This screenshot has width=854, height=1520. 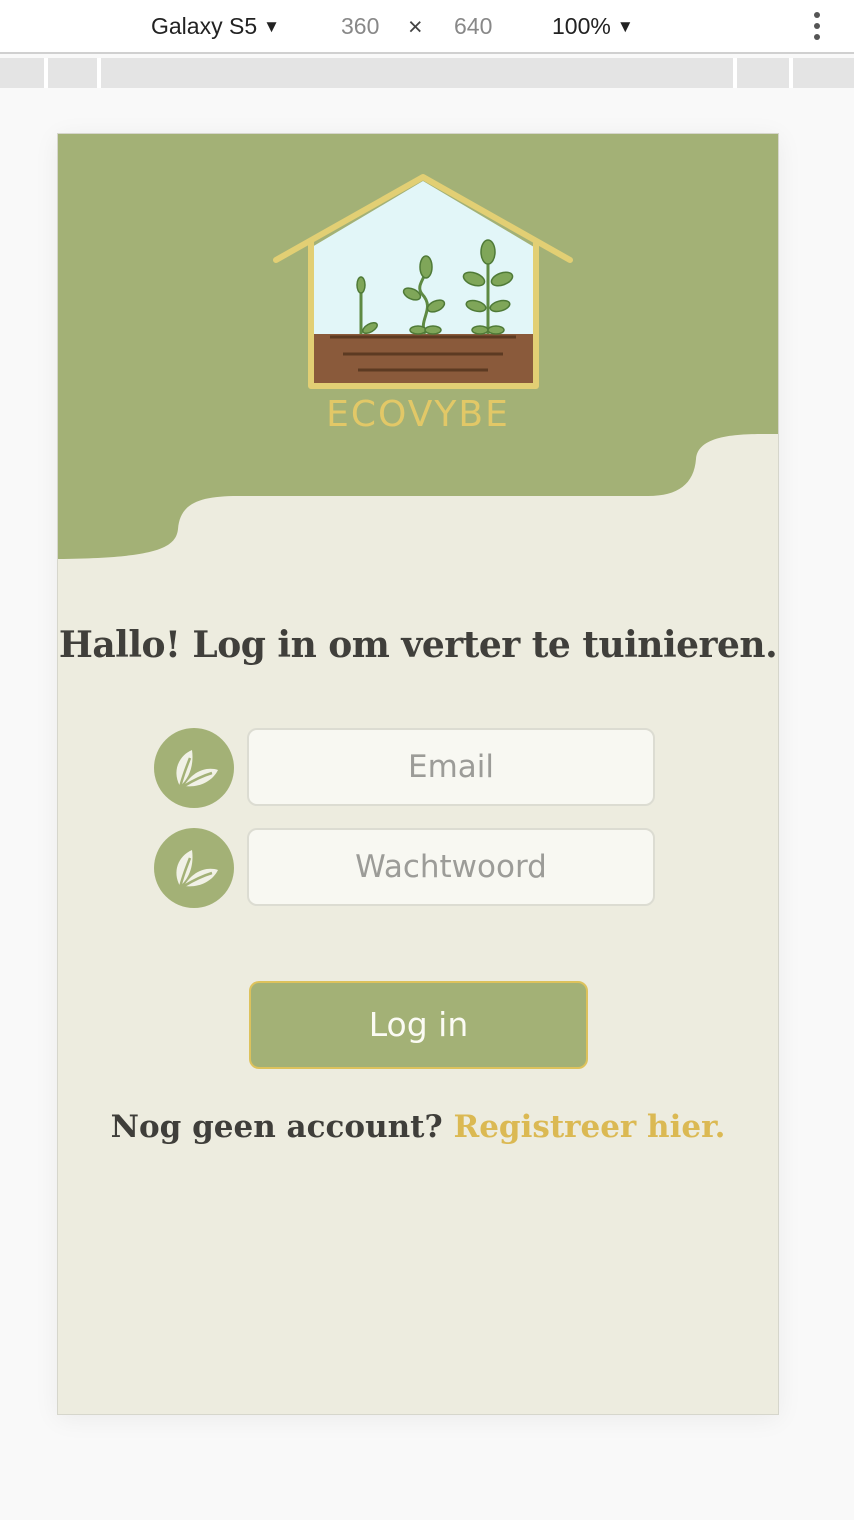 I want to click on viewport-height-input: 640, so click(x=473, y=26).